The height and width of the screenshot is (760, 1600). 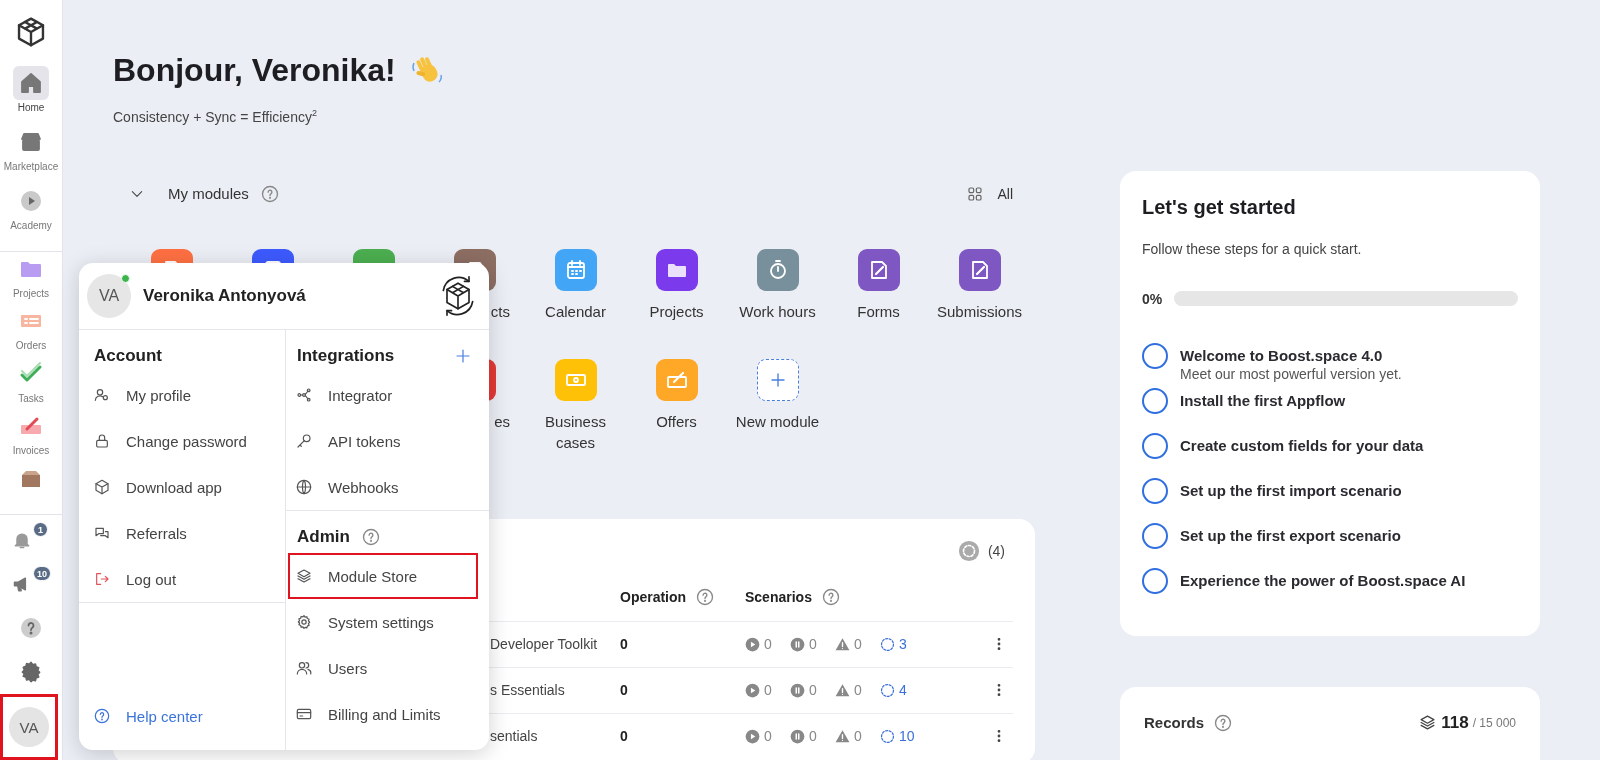 What do you see at coordinates (777, 379) in the screenshot?
I see `plus-icon` at bounding box center [777, 379].